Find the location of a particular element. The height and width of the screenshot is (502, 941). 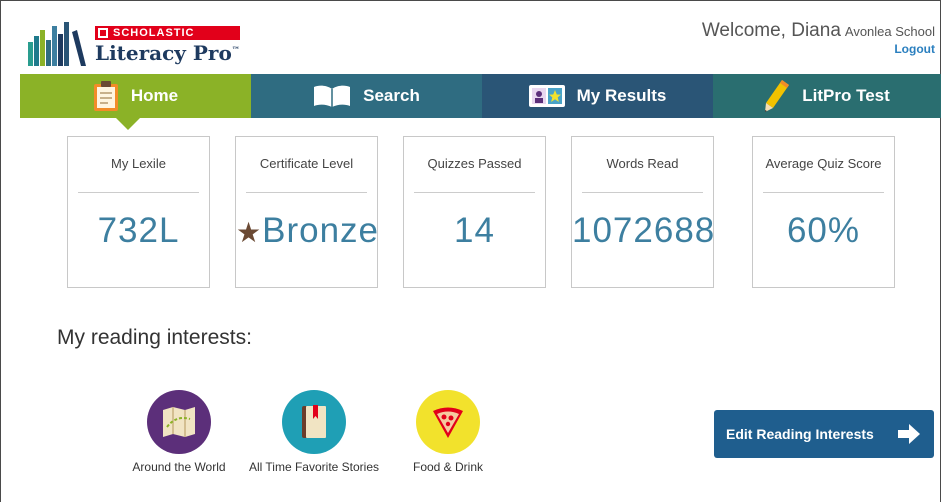

welcome-text: Welcome, Diana is located at coordinates (771, 30).